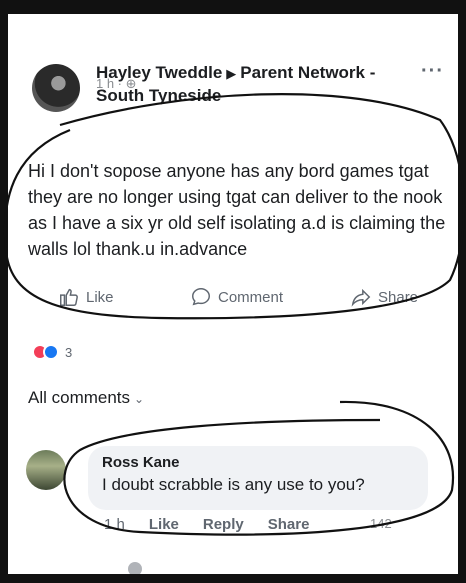 This screenshot has width=466, height=583. I want to click on globe-icon: ⊕, so click(131, 83).